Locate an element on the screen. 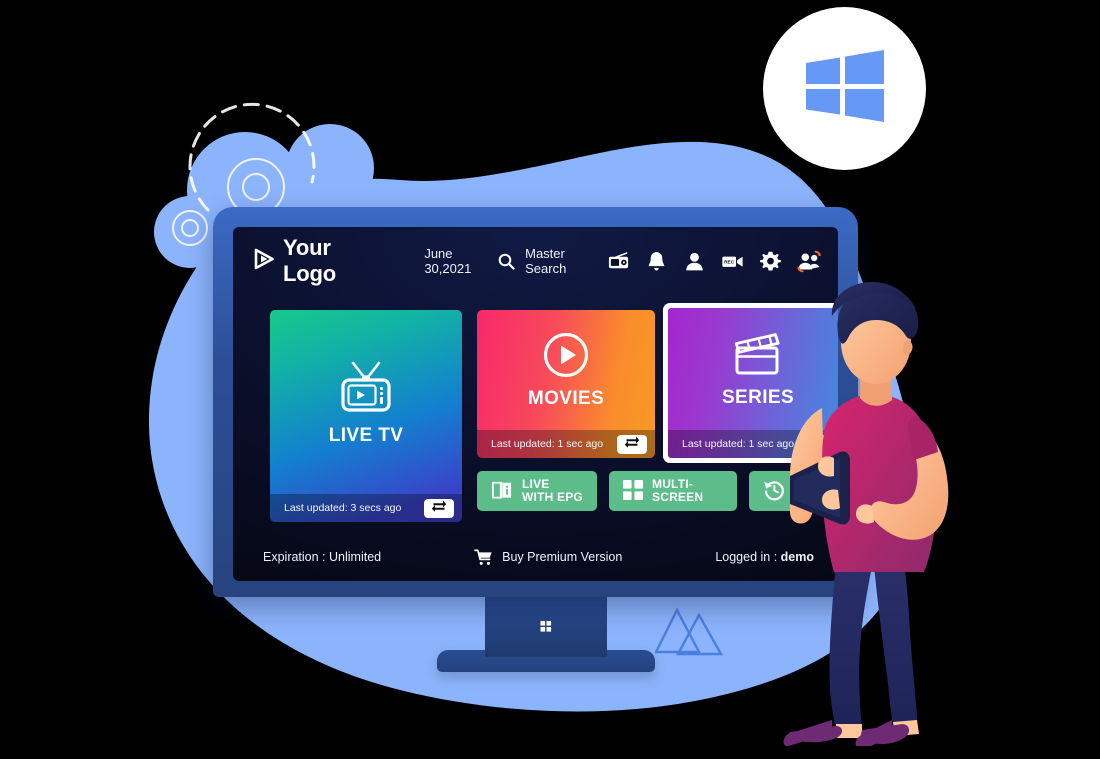 Image resolution: width=1100 pixels, height=759 pixels. card-movies-body: MOVIES is located at coordinates (566, 370).